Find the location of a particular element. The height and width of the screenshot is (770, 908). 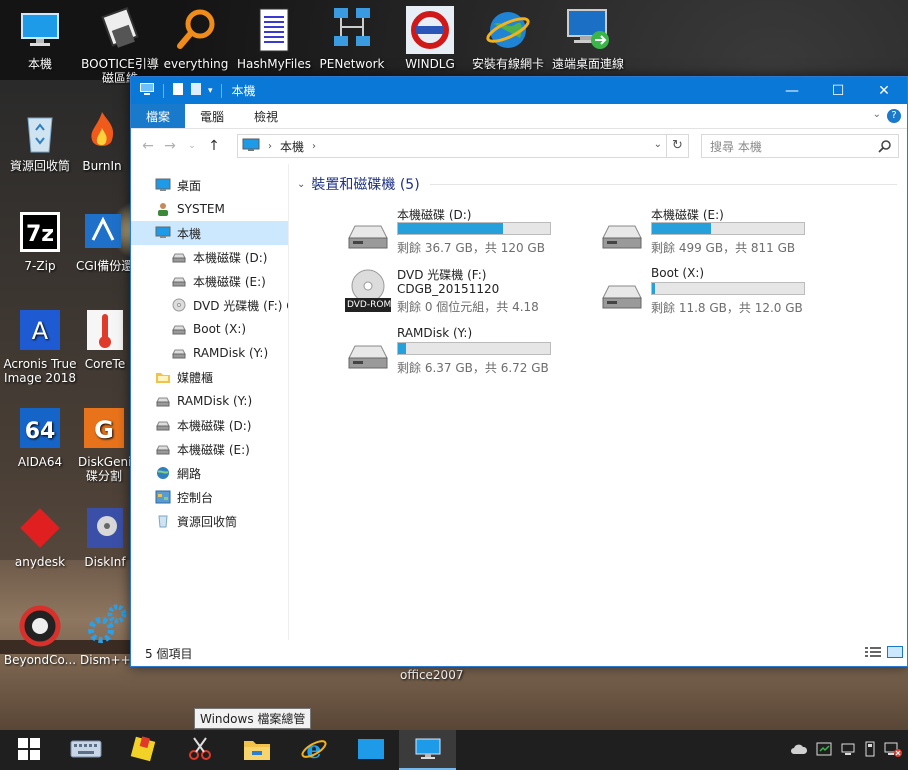

recycle-icon is located at coordinates (163, 521).